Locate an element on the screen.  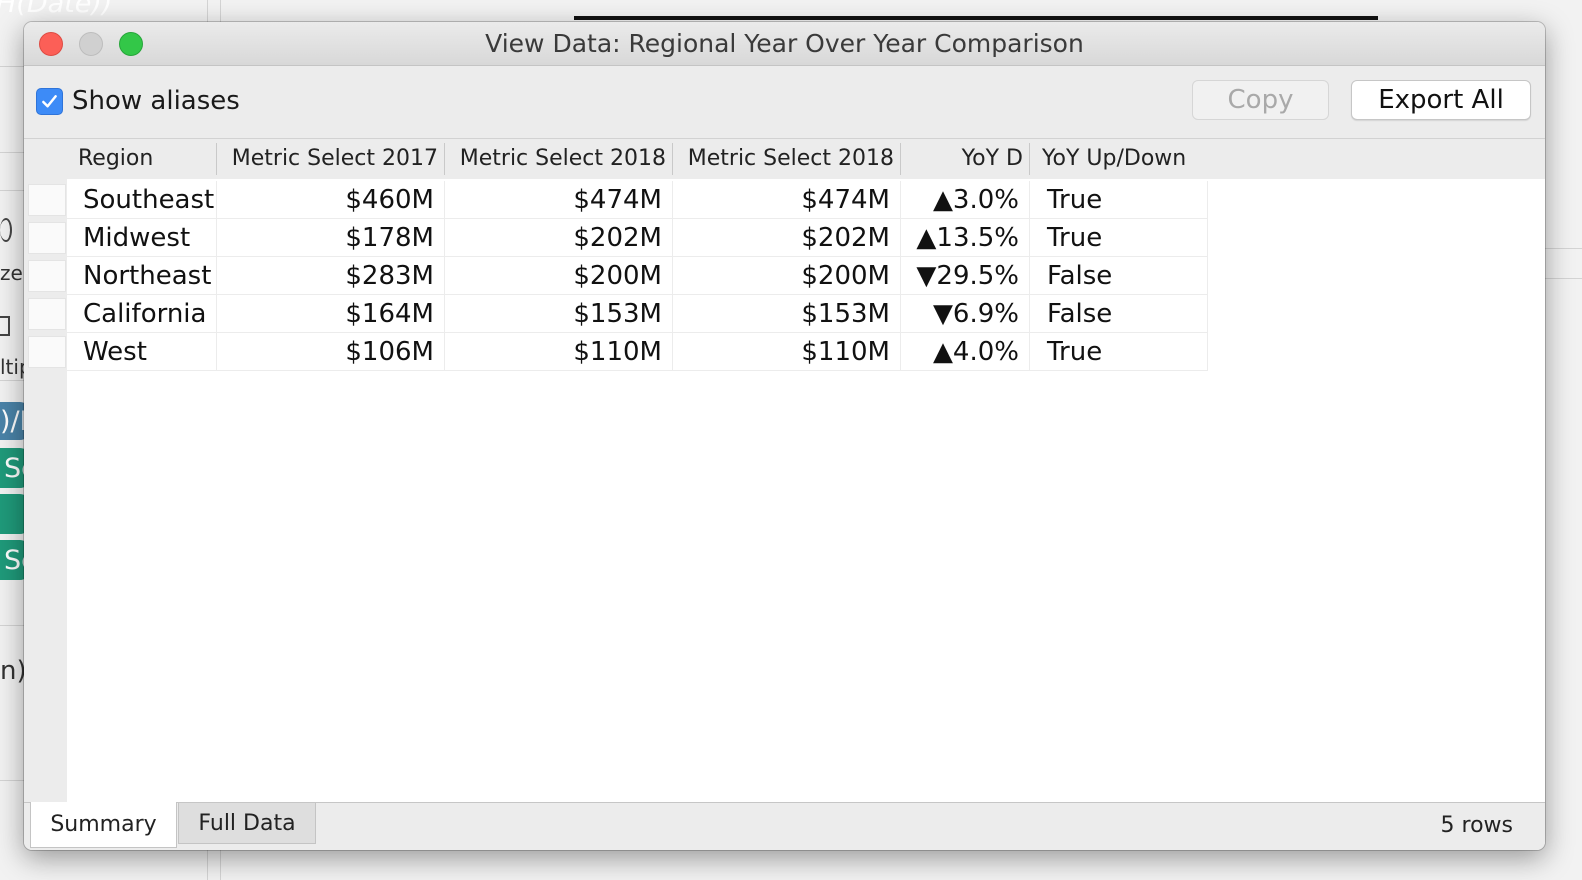
bg-tooltip-icon is located at coordinates (5, 326).